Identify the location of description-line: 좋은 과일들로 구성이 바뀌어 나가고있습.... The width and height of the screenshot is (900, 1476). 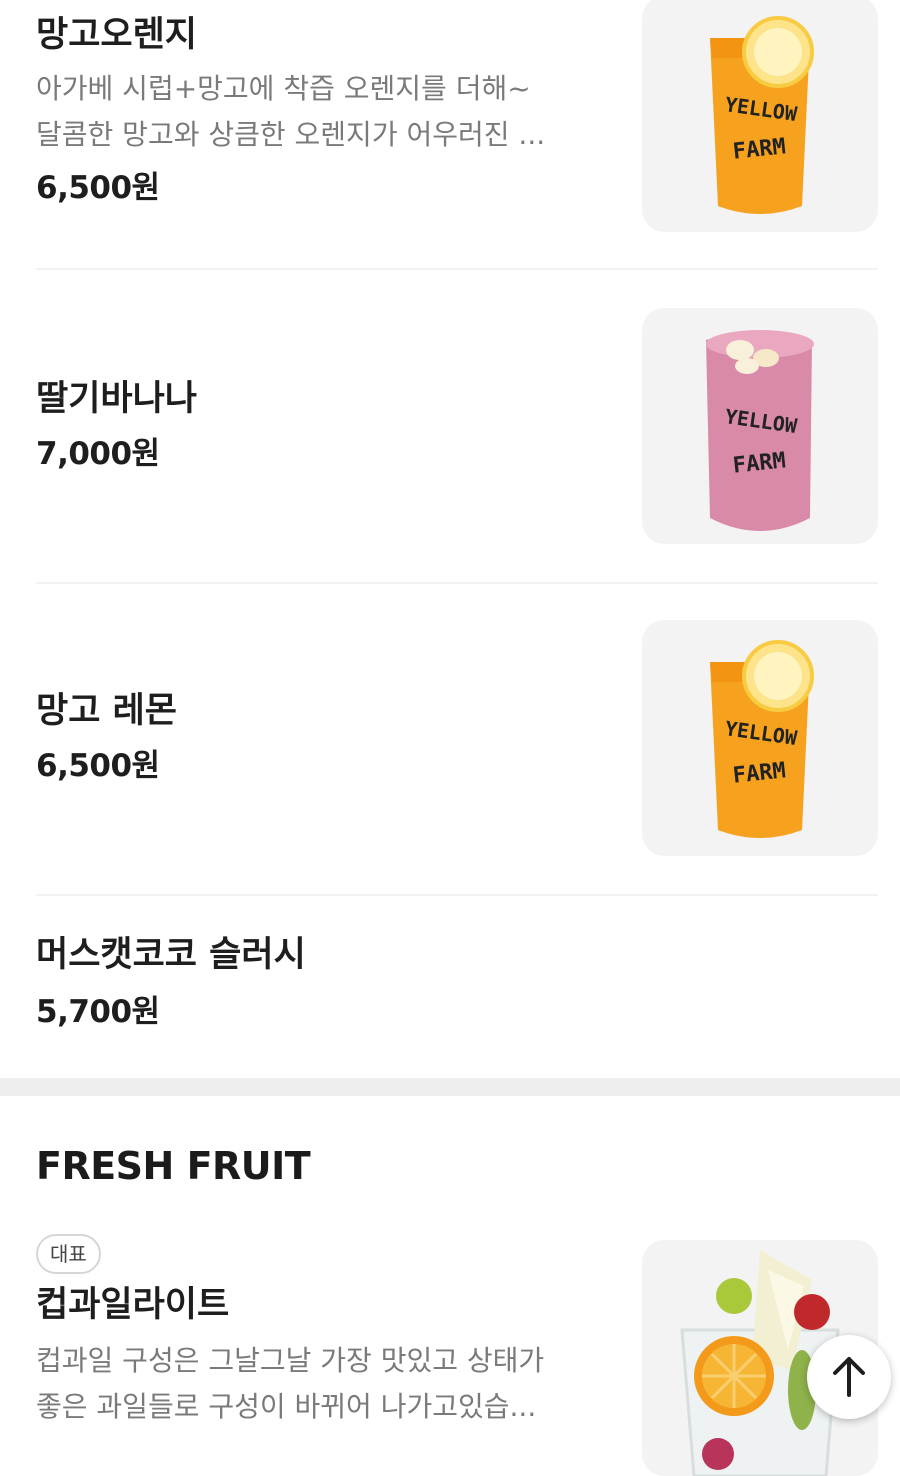
(286, 1406).